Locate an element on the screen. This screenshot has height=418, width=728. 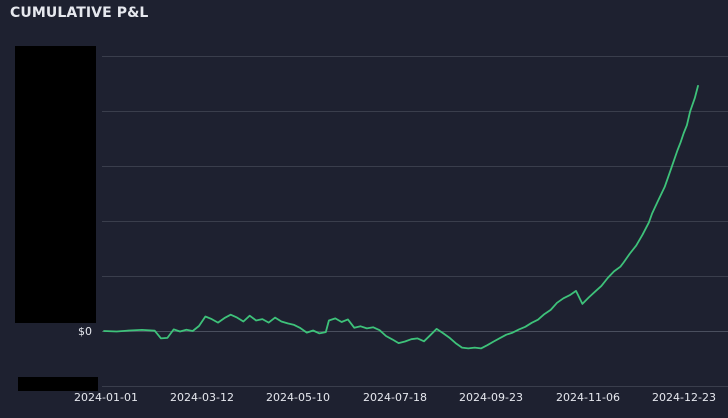
x-tick-label: 2024-09-23 is located at coordinates (491, 397).